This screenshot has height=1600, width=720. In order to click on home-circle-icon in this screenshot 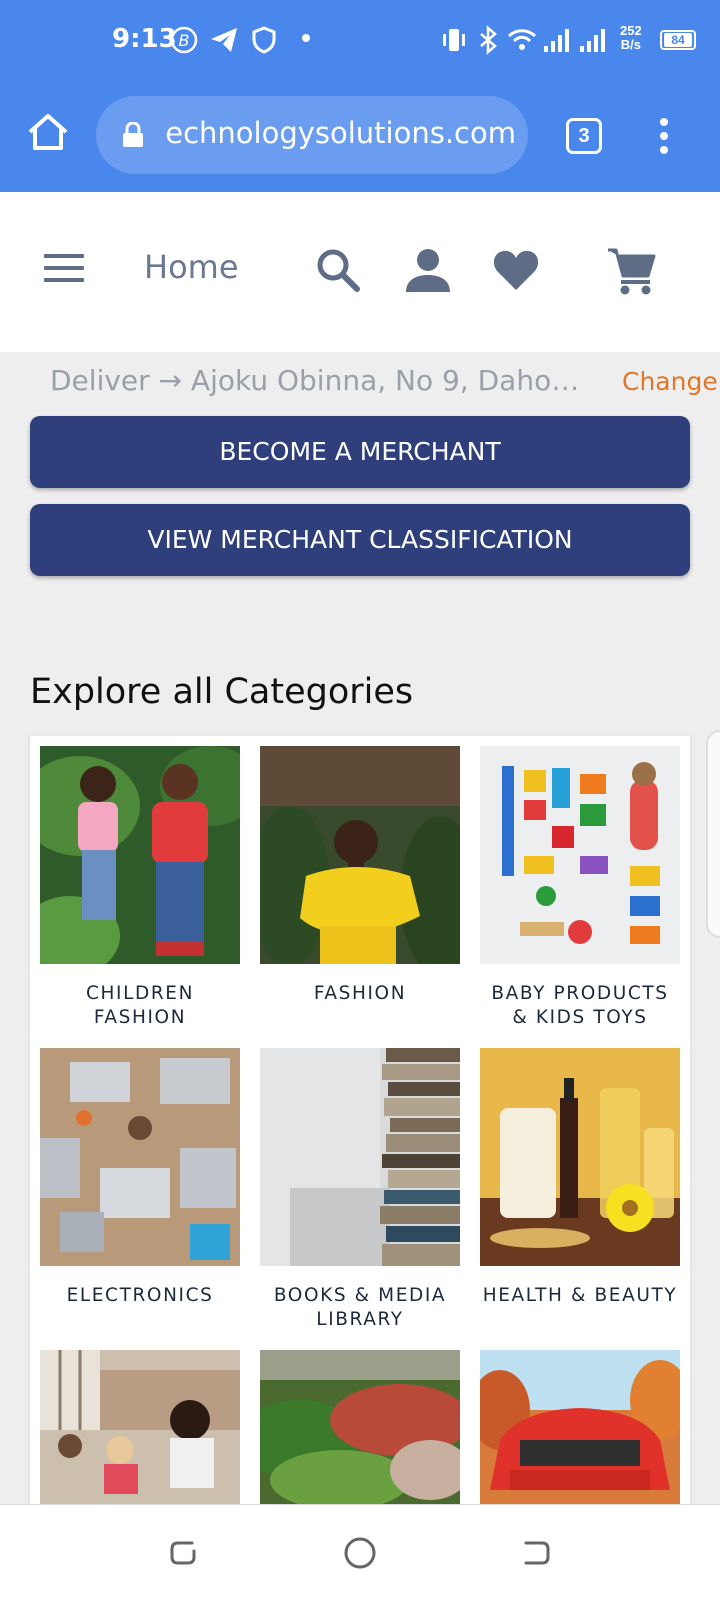, I will do `click(360, 1553)`.